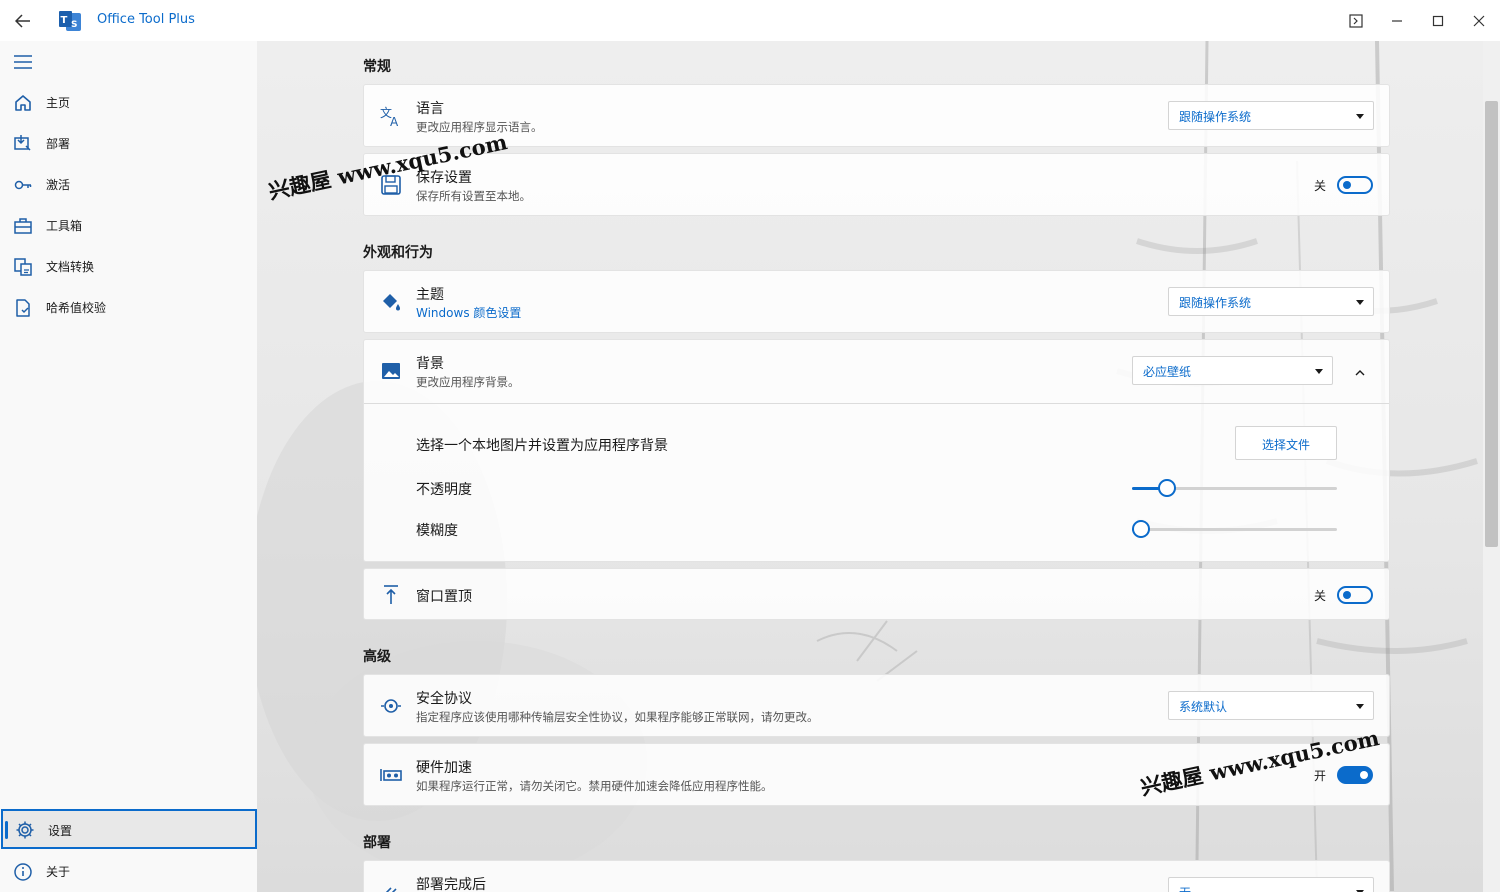 This screenshot has height=892, width=1500. What do you see at coordinates (430, 109) in the screenshot?
I see `setting-title: 语言` at bounding box center [430, 109].